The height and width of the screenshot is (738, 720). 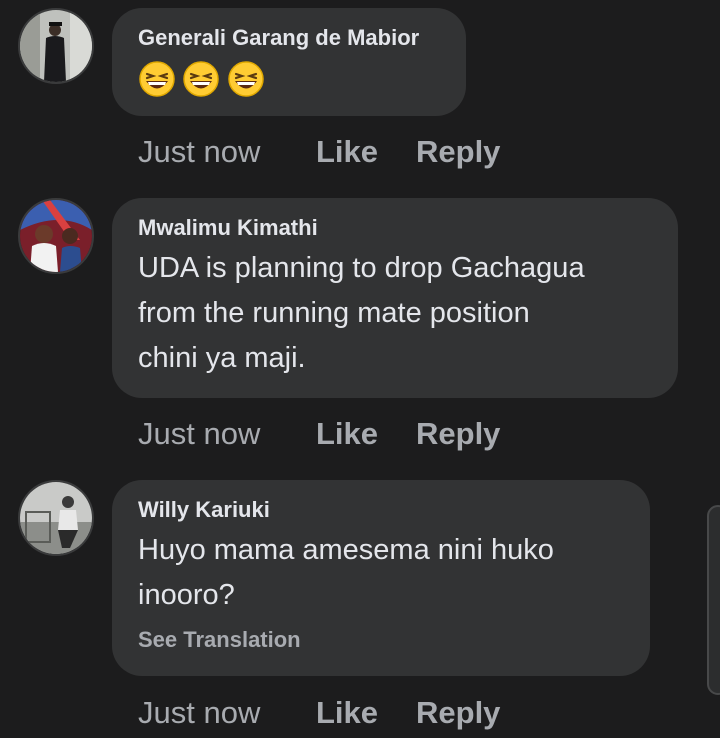 I want to click on comment-author: Mwalimu Kimathi, so click(x=395, y=228).